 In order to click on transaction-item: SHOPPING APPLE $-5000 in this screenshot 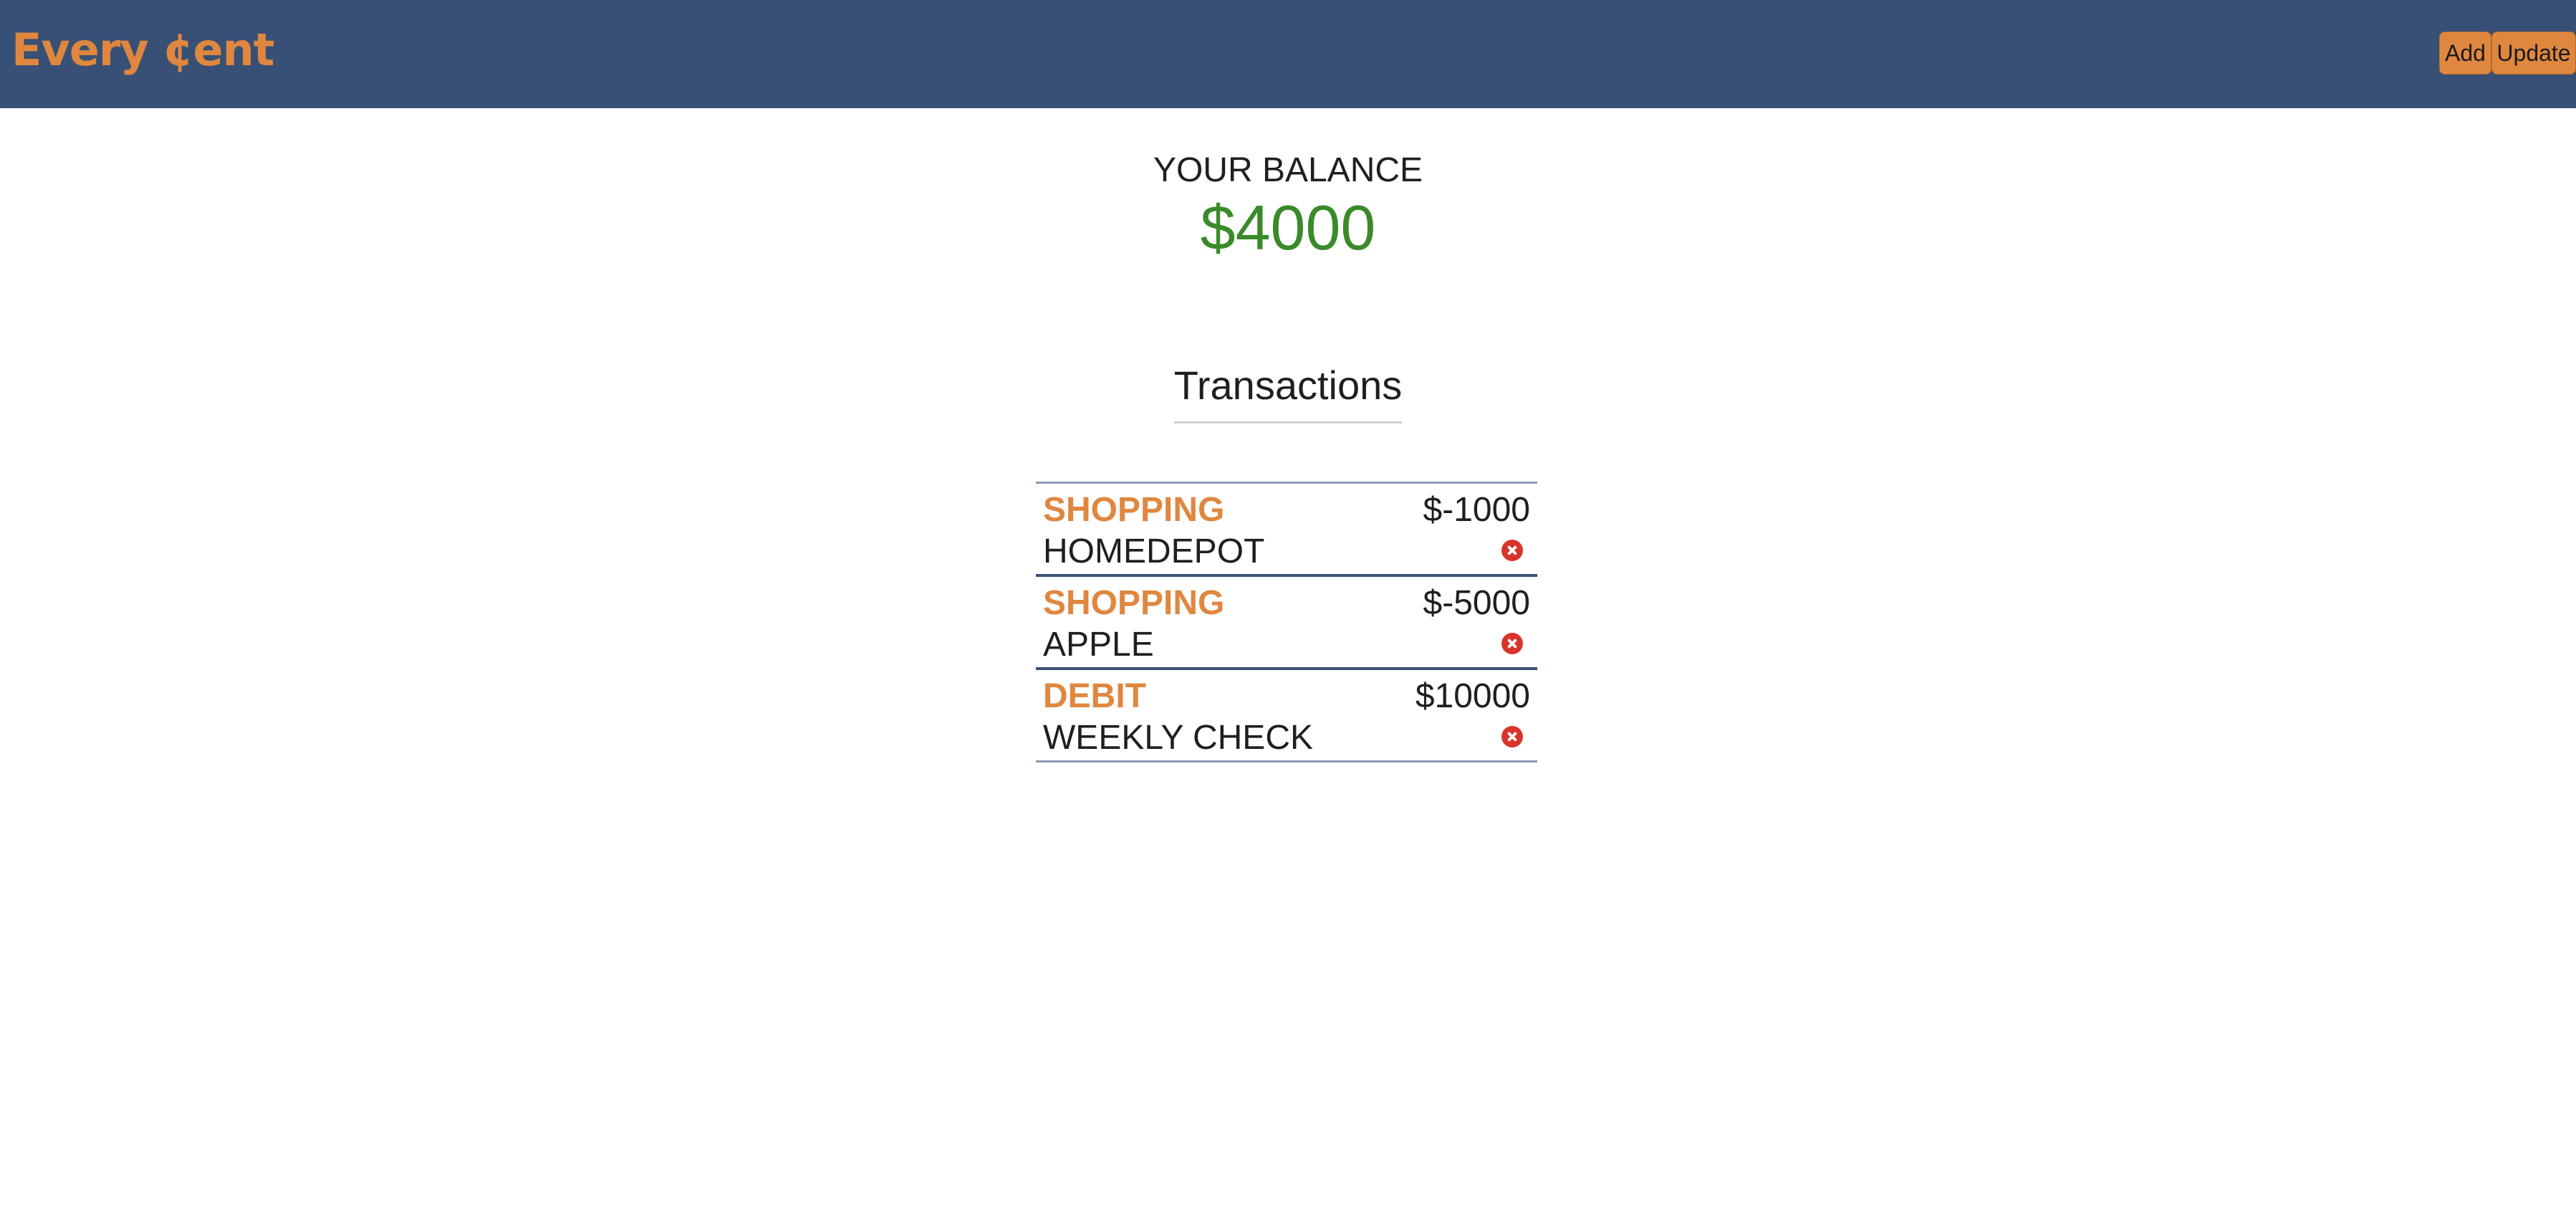, I will do `click(1287, 623)`.